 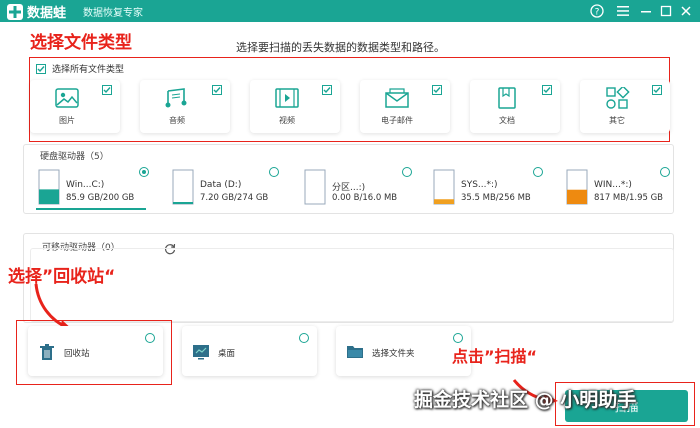 I want to click on menu-icon, so click(x=623, y=11).